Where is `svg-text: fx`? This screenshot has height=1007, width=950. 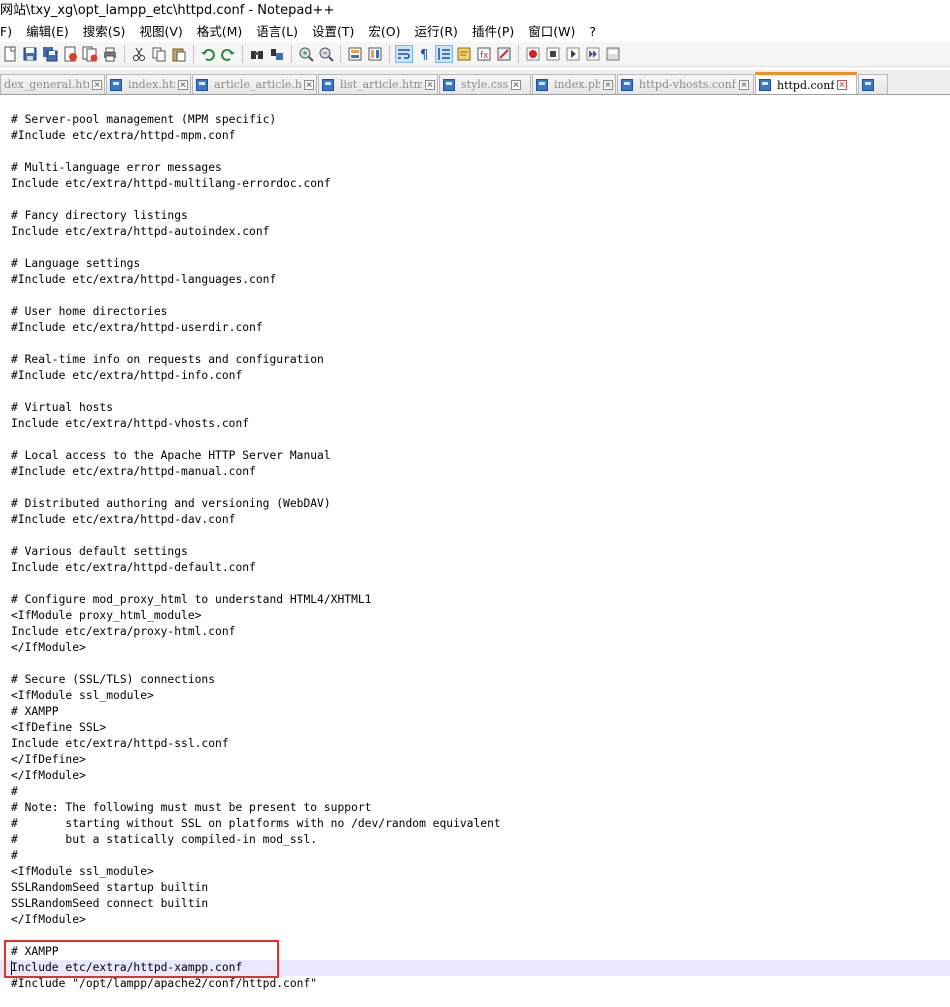
svg-text: fx is located at coordinates (484, 56).